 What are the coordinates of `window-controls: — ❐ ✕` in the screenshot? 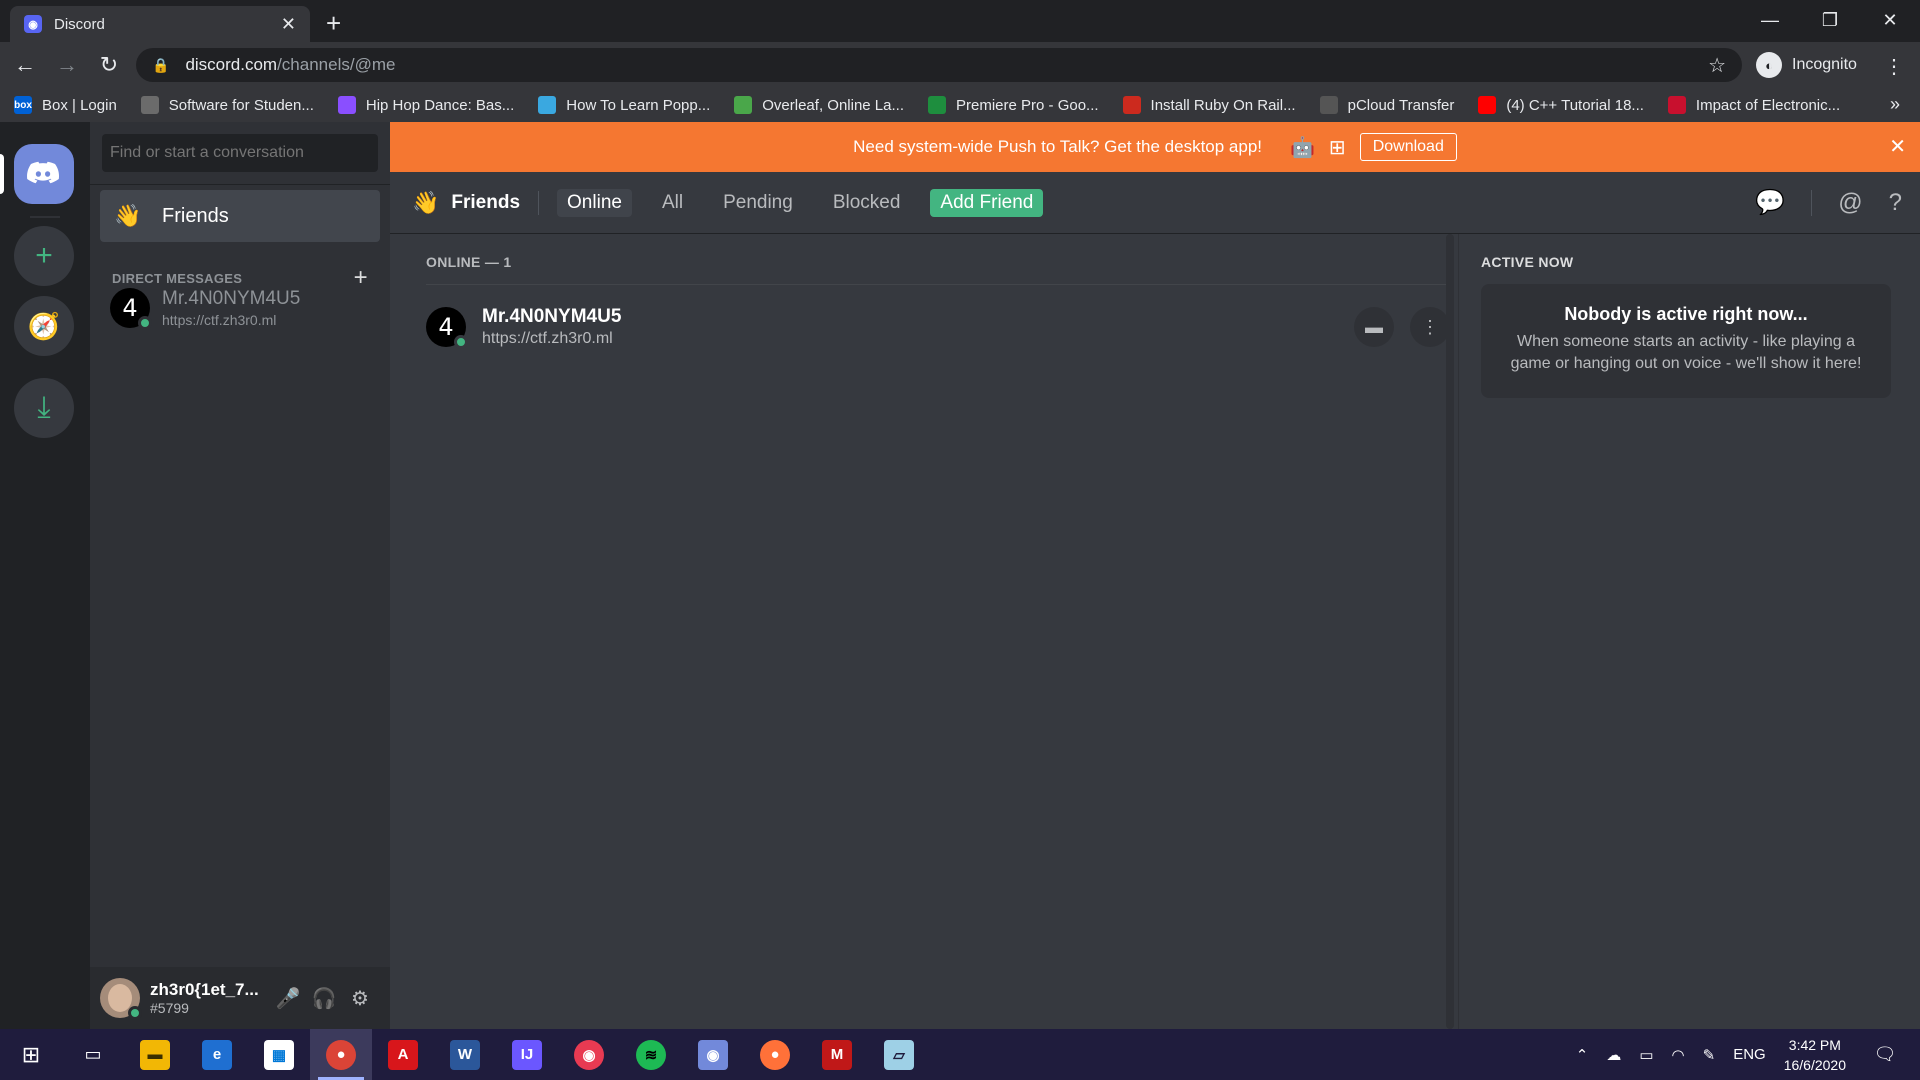 It's located at (1830, 20).